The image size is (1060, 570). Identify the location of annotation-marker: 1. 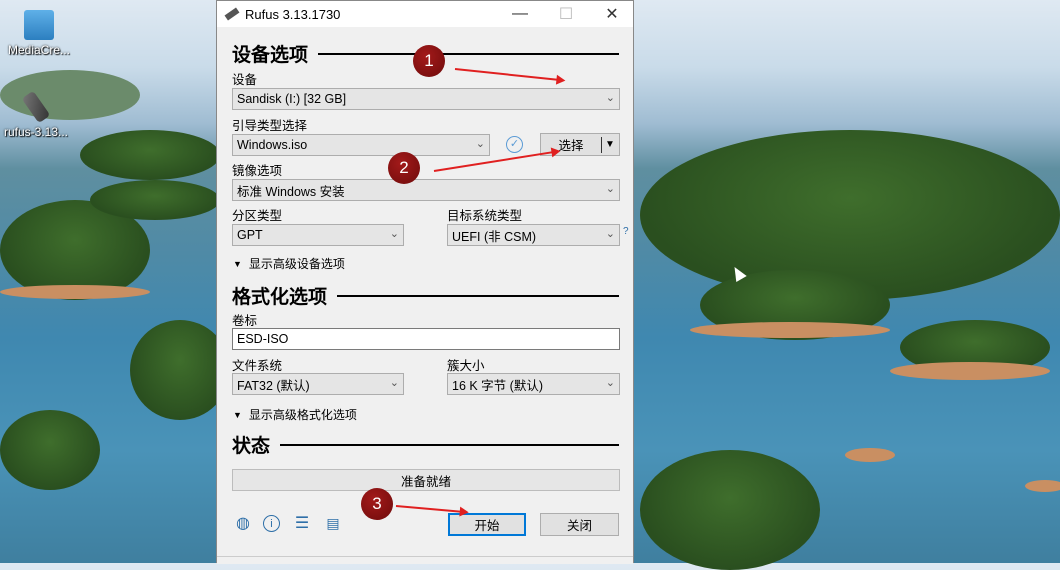
(429, 61).